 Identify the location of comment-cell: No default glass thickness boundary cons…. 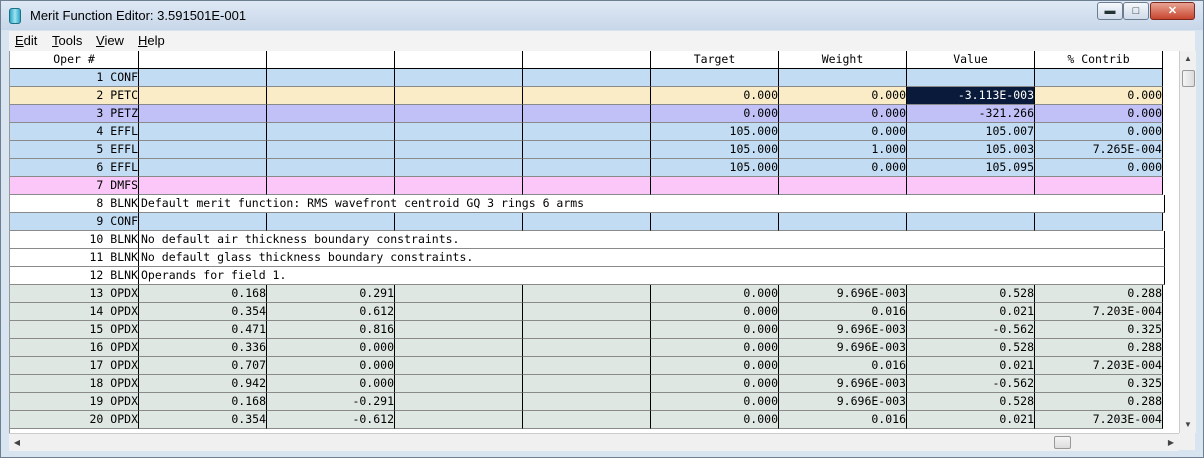
(652, 258).